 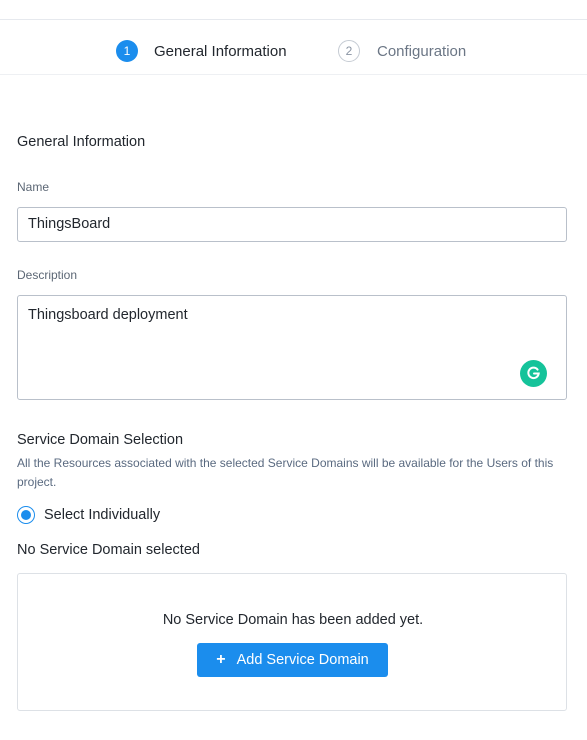 What do you see at coordinates (533, 373) in the screenshot?
I see `grammarly-icon` at bounding box center [533, 373].